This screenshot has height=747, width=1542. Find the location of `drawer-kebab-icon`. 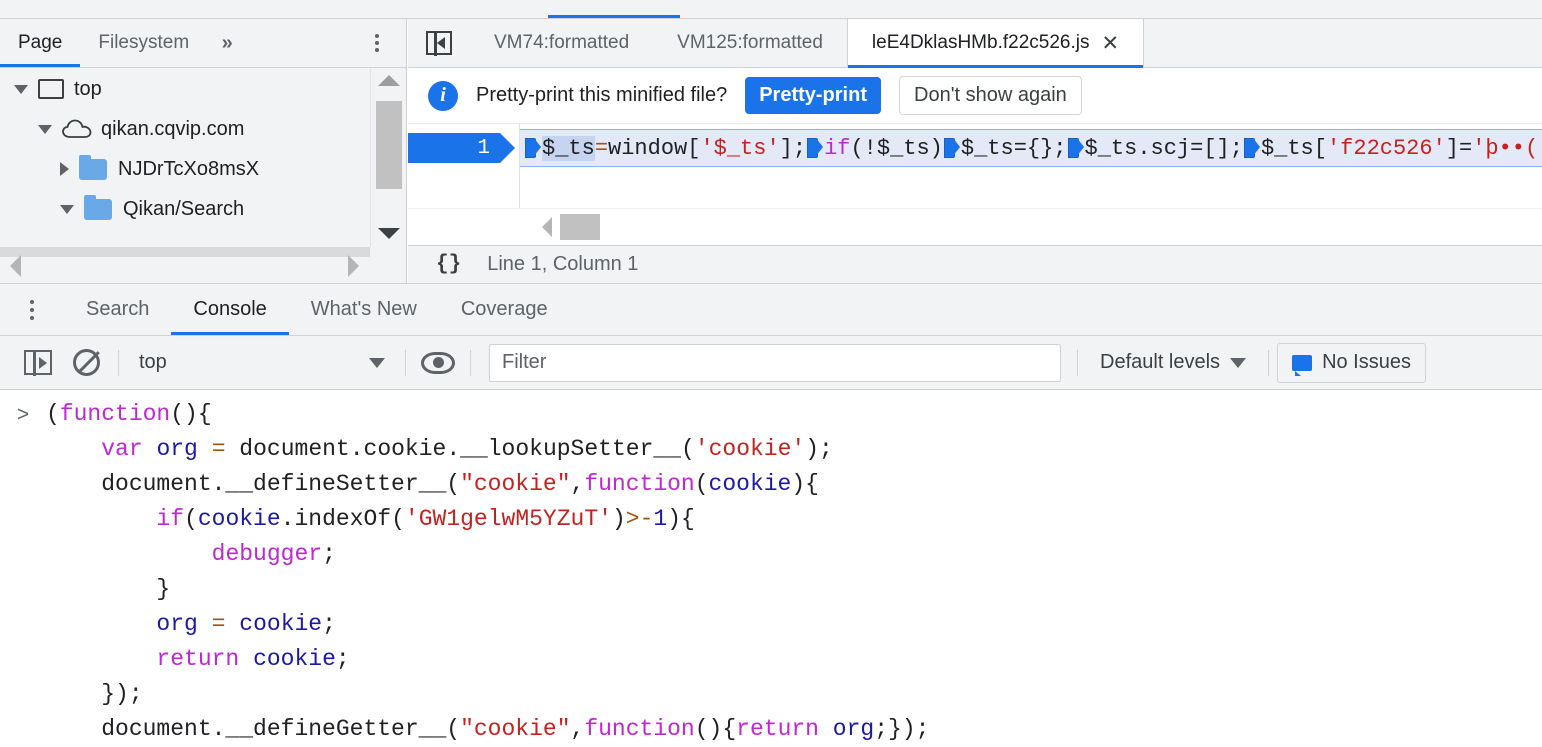

drawer-kebab-icon is located at coordinates (32, 309).